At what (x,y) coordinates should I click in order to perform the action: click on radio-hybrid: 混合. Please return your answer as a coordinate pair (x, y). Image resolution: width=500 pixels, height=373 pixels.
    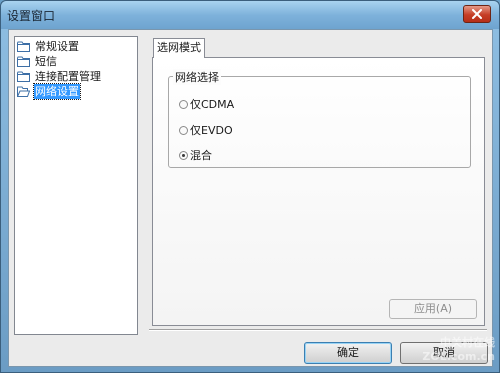
    Looking at the image, I should click on (195, 155).